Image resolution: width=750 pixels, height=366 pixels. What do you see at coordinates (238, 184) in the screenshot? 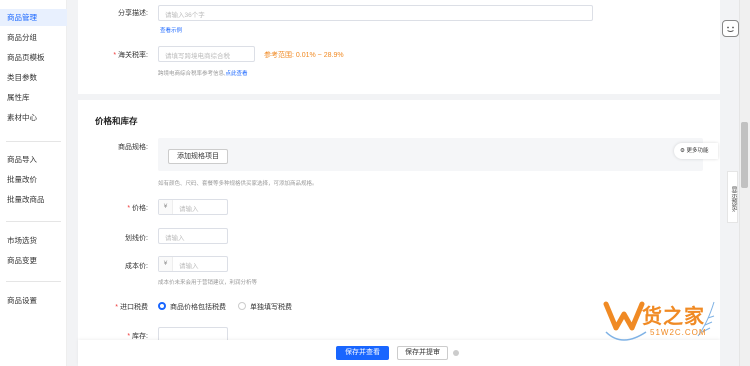
I see `spec-hint: 如有颜色、尺码、套餐等多种规格供买家选择，可添加商品规格。` at bounding box center [238, 184].